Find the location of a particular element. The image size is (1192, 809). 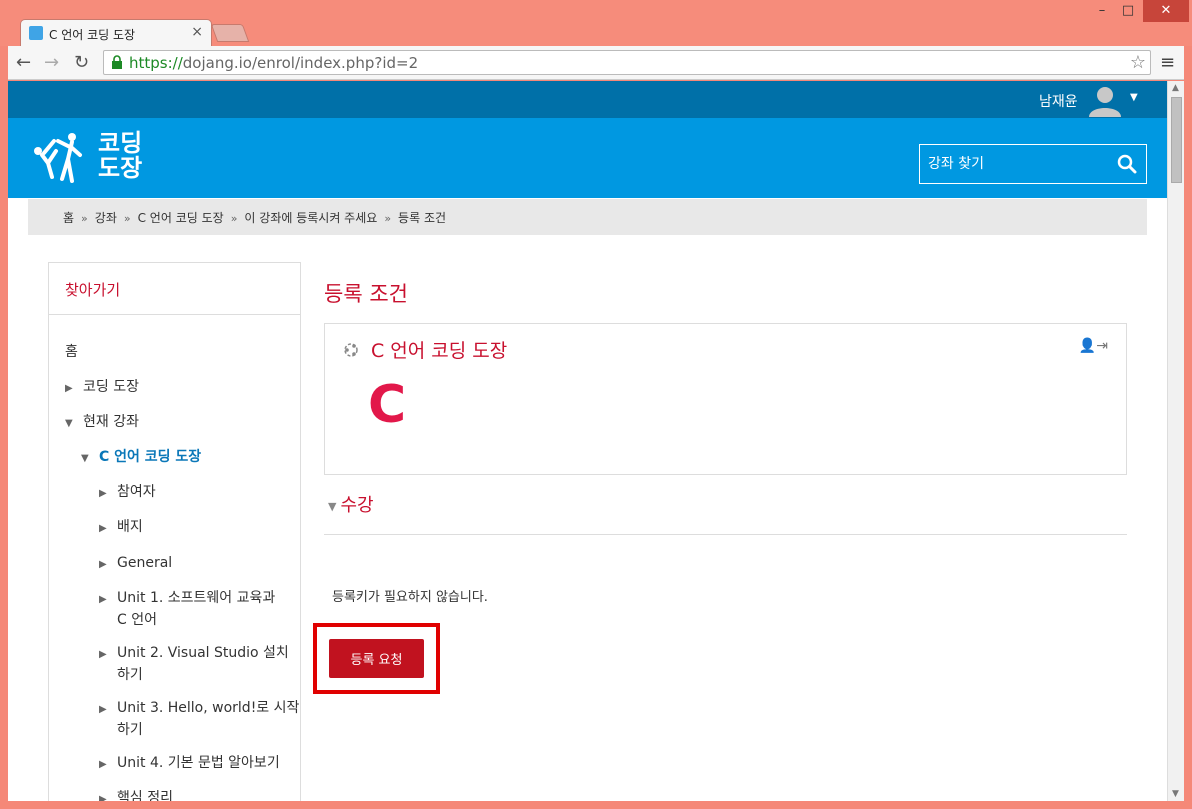

url-path: dojang.io/enrol/index.php?id=2 is located at coordinates (300, 63).